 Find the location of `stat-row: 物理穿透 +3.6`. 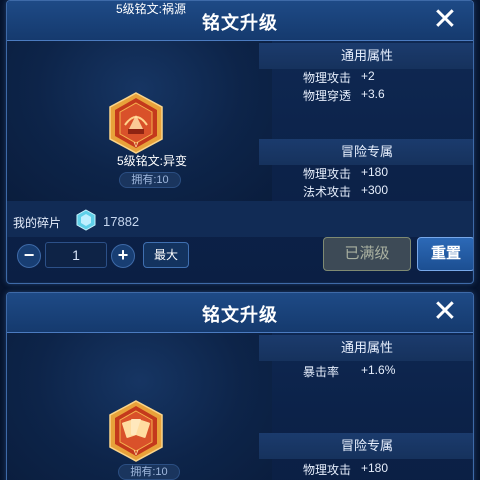

stat-row: 物理穿透 +3.6 is located at coordinates (366, 96).